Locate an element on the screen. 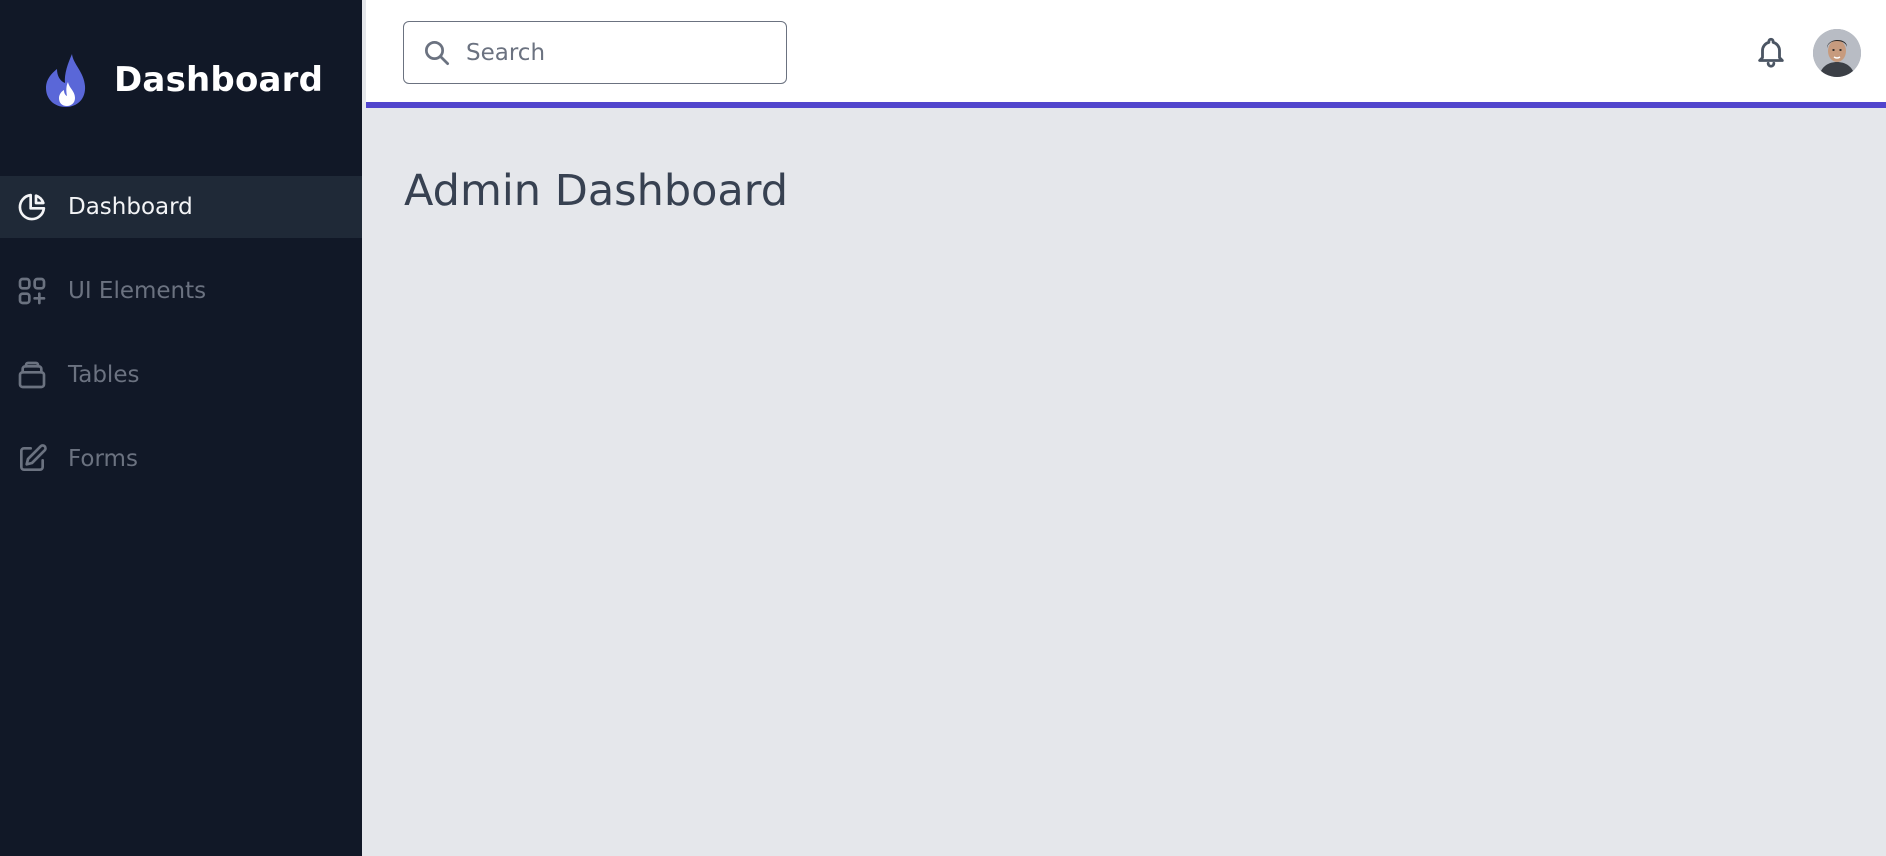 Image resolution: width=1886 pixels, height=856 pixels. user-avatar is located at coordinates (1837, 53).